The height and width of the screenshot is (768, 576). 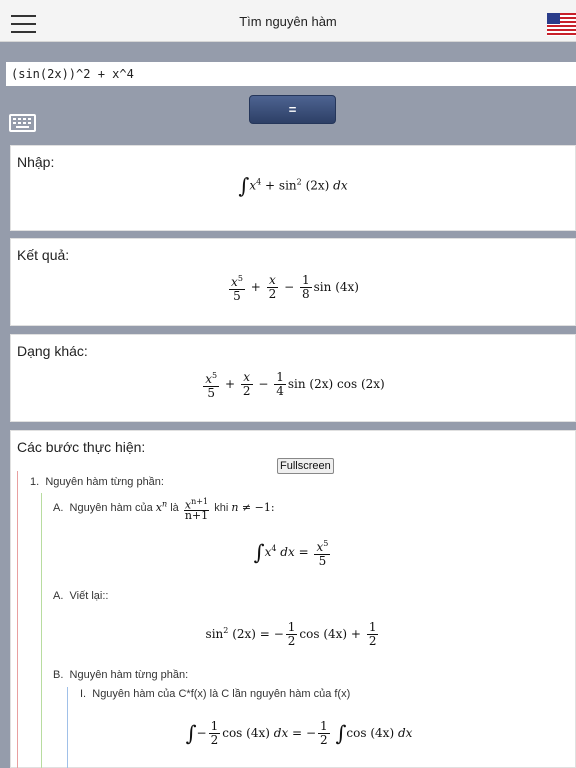 What do you see at coordinates (292, 553) in the screenshot?
I see `power-rule-formula: ∫x4 dx = x5 5` at bounding box center [292, 553].